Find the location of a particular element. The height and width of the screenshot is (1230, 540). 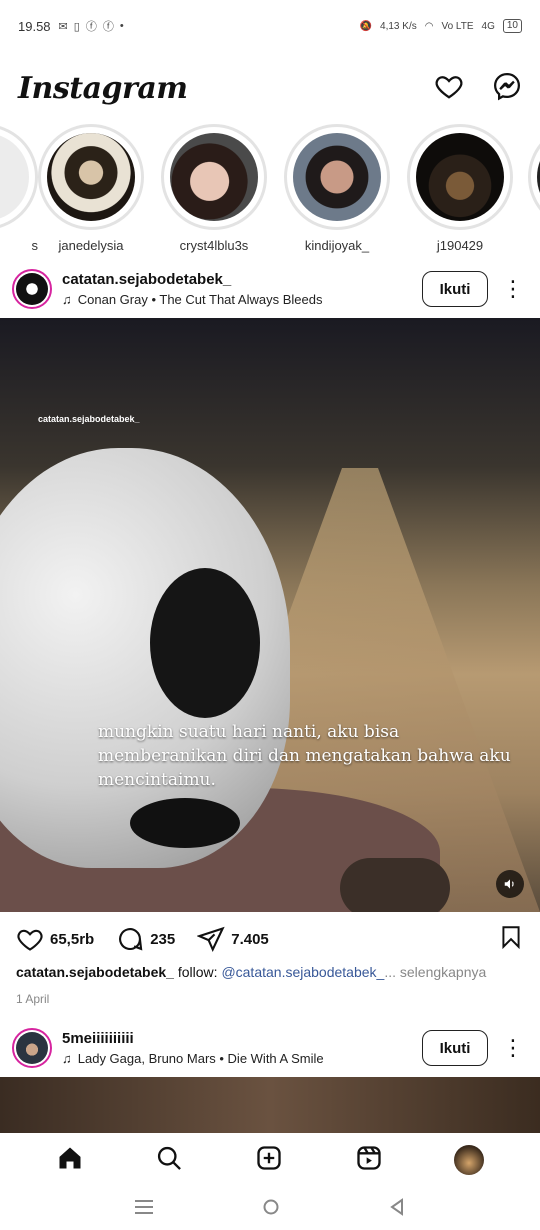

net-speed: 4,13 K/s is located at coordinates (398, 26).